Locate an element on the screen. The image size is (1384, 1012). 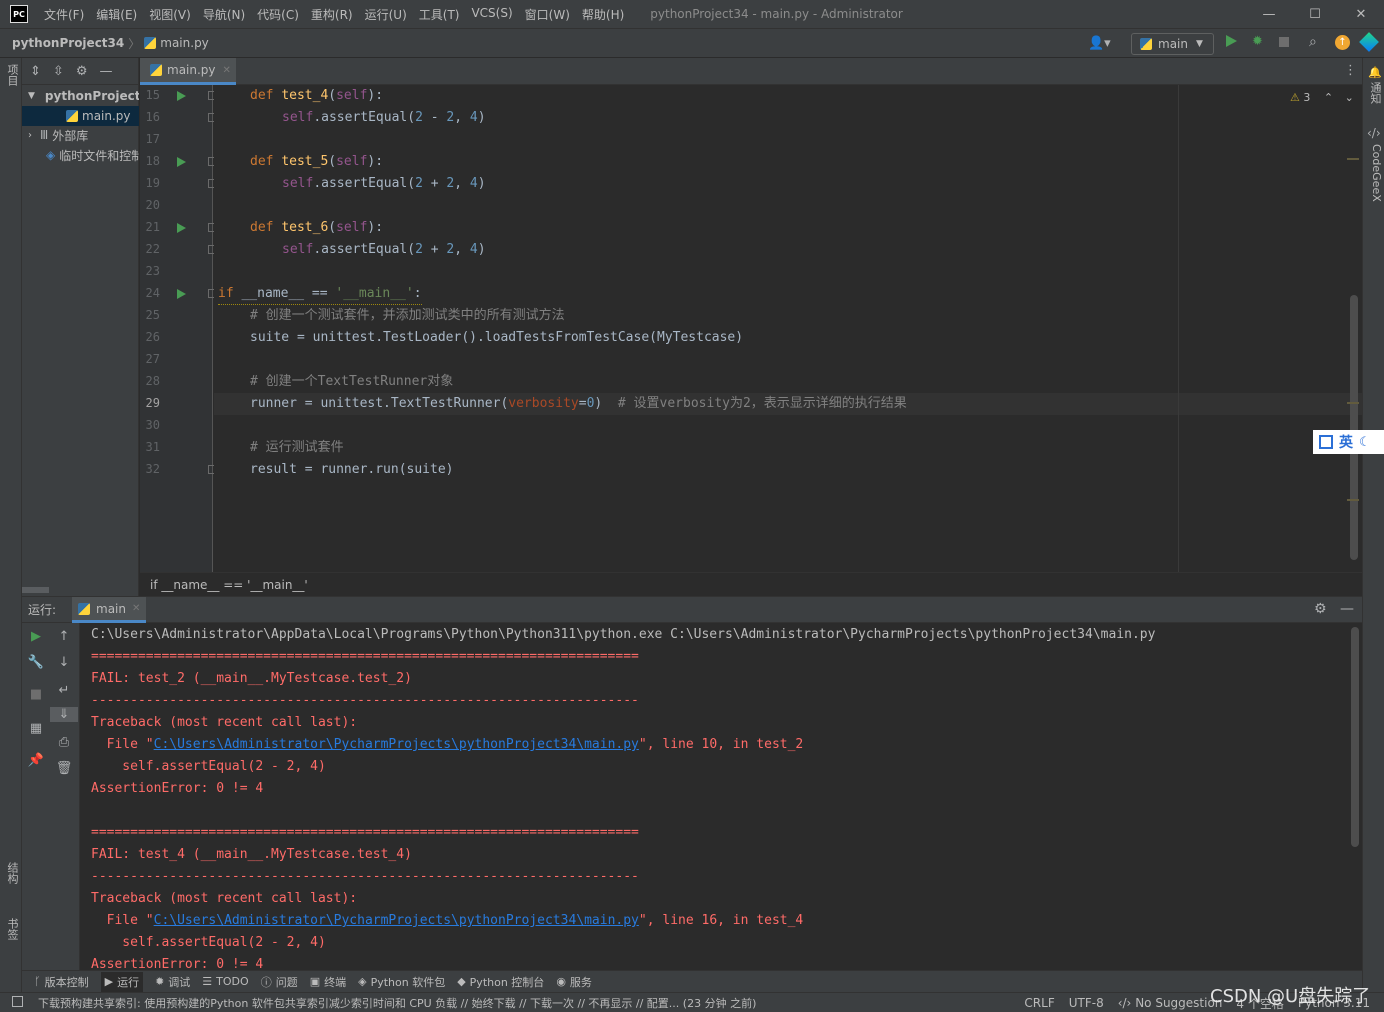
stop-icon is located at coordinates (1284, 42).